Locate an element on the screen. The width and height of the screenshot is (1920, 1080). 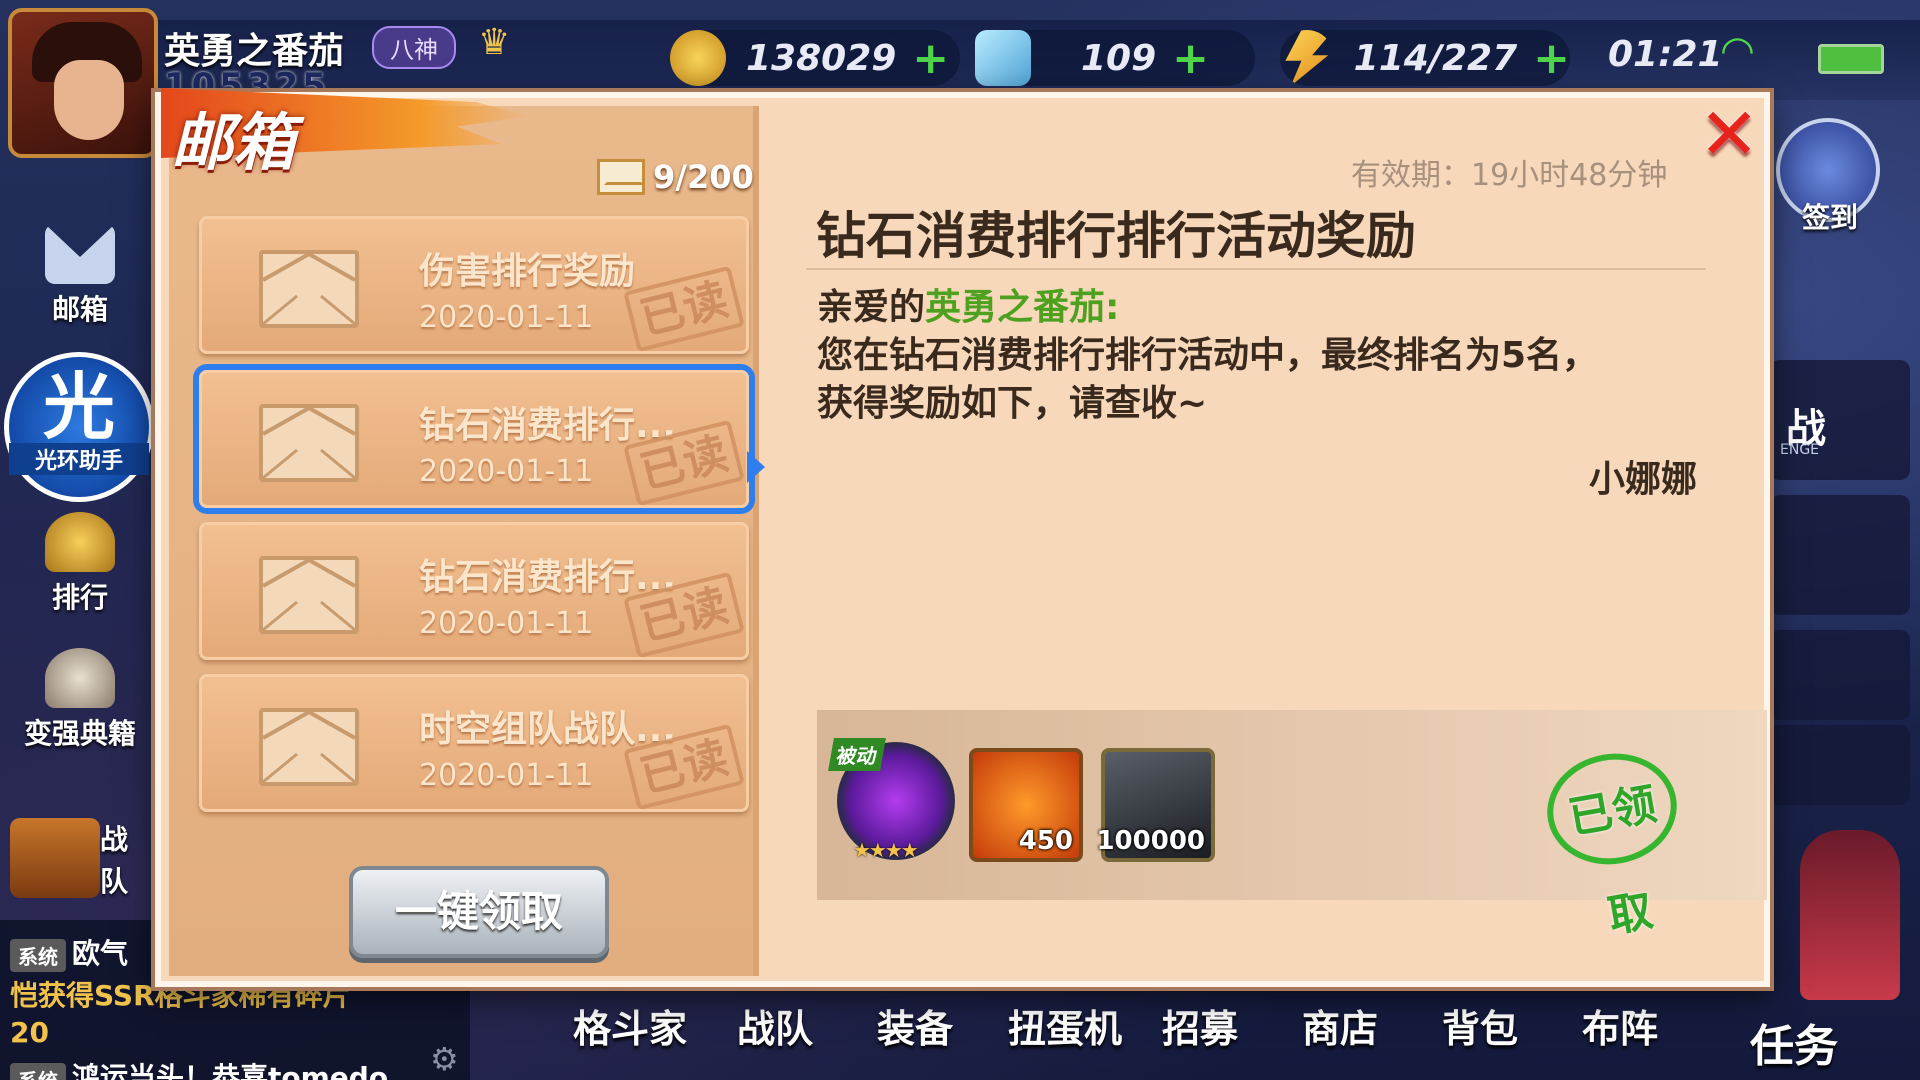
mail-detail-title: 钻石消费排行排行活动奖励 is located at coordinates (1116, 236).